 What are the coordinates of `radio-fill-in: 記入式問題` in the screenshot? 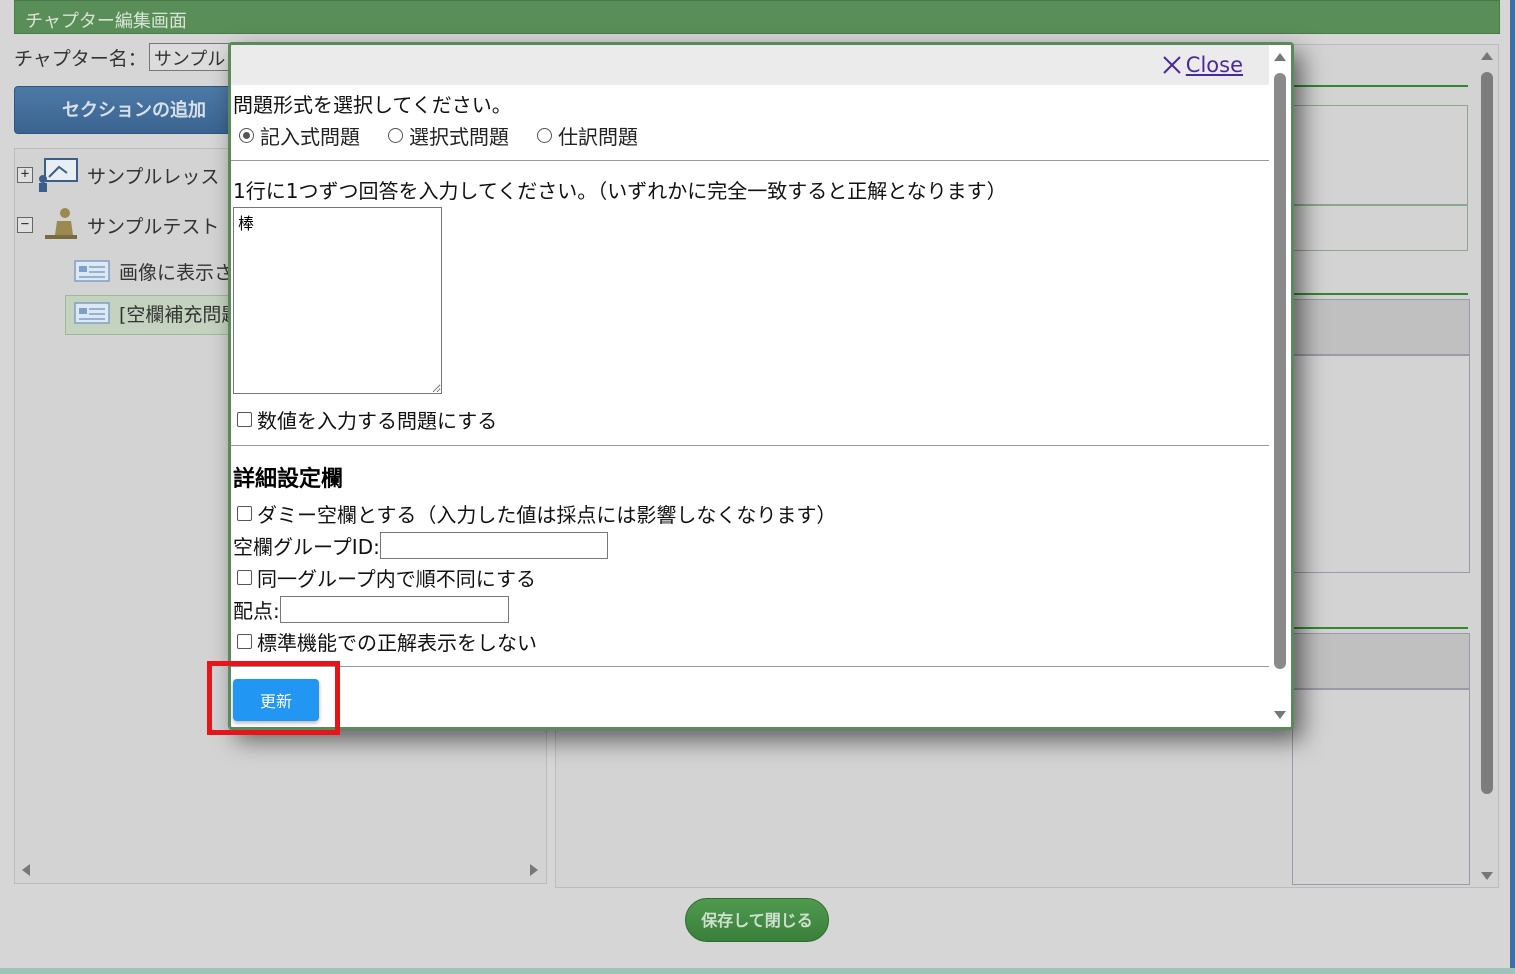 It's located at (299, 135).